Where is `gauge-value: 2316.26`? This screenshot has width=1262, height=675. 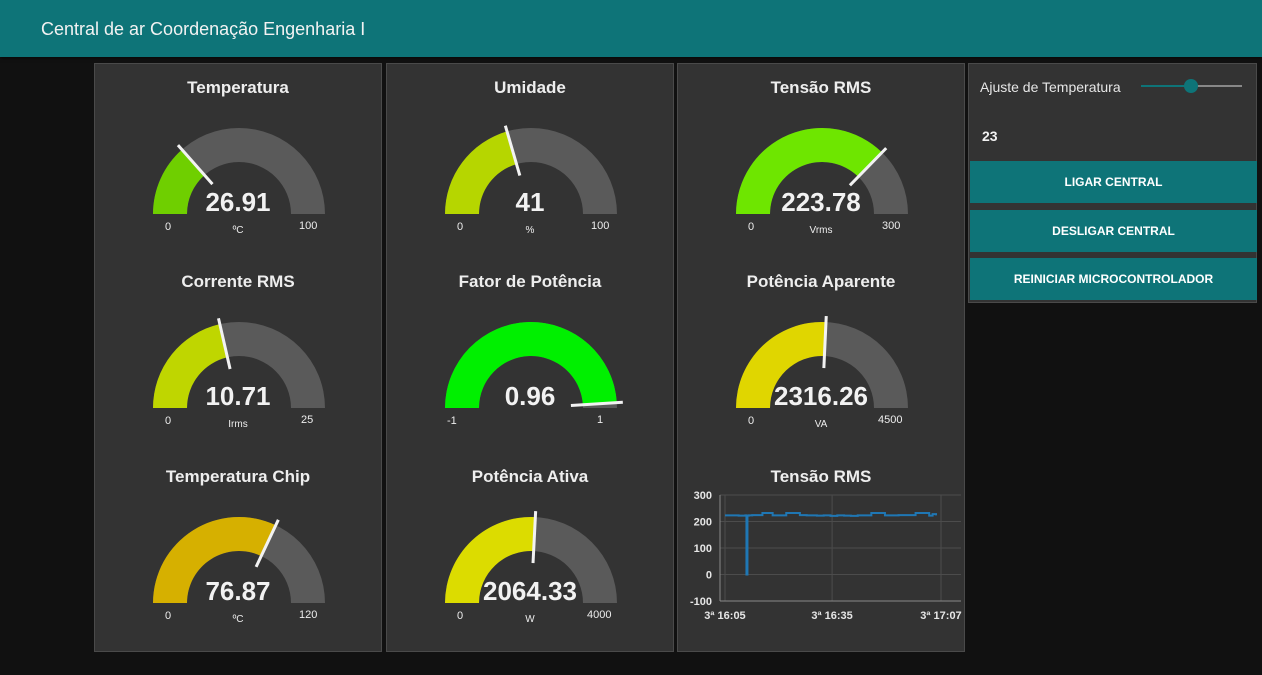 gauge-value: 2316.26 is located at coordinates (821, 396).